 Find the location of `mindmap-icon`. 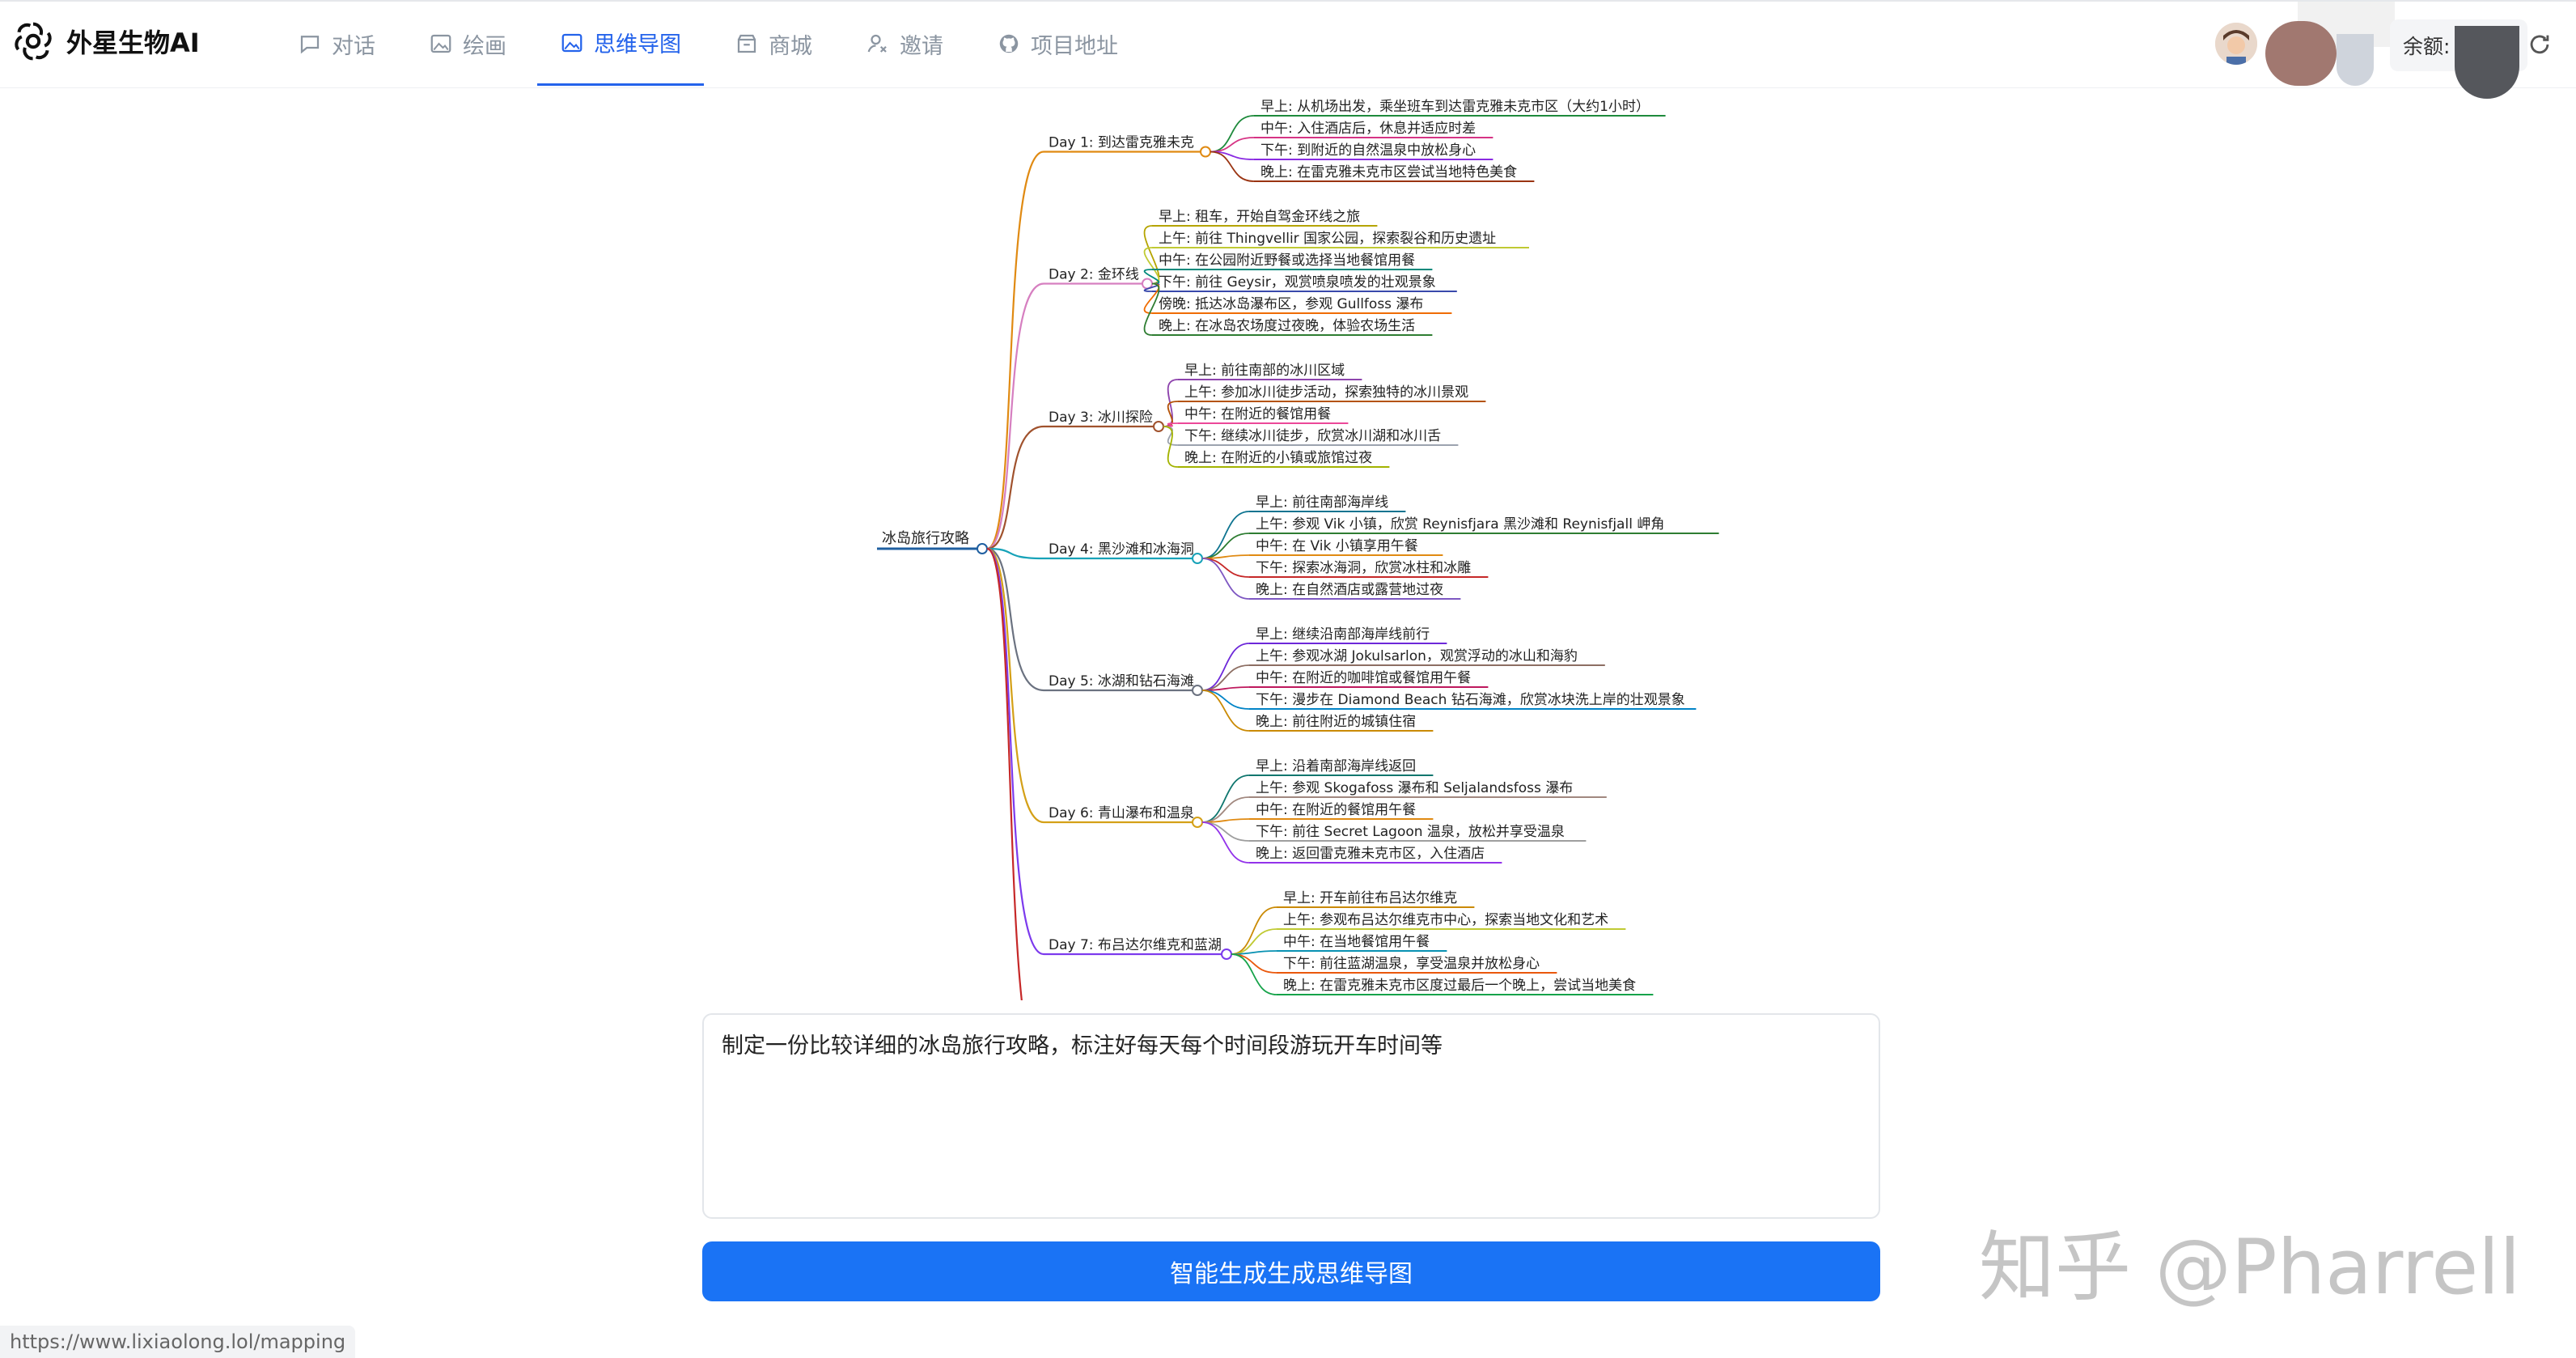

mindmap-icon is located at coordinates (572, 42).